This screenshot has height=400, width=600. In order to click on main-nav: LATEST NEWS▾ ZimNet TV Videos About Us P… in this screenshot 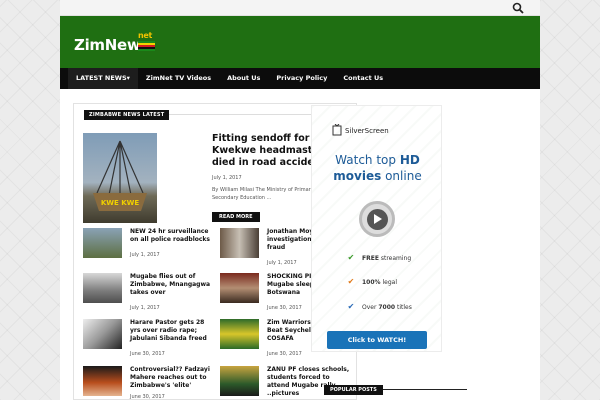, I will do `click(300, 78)`.